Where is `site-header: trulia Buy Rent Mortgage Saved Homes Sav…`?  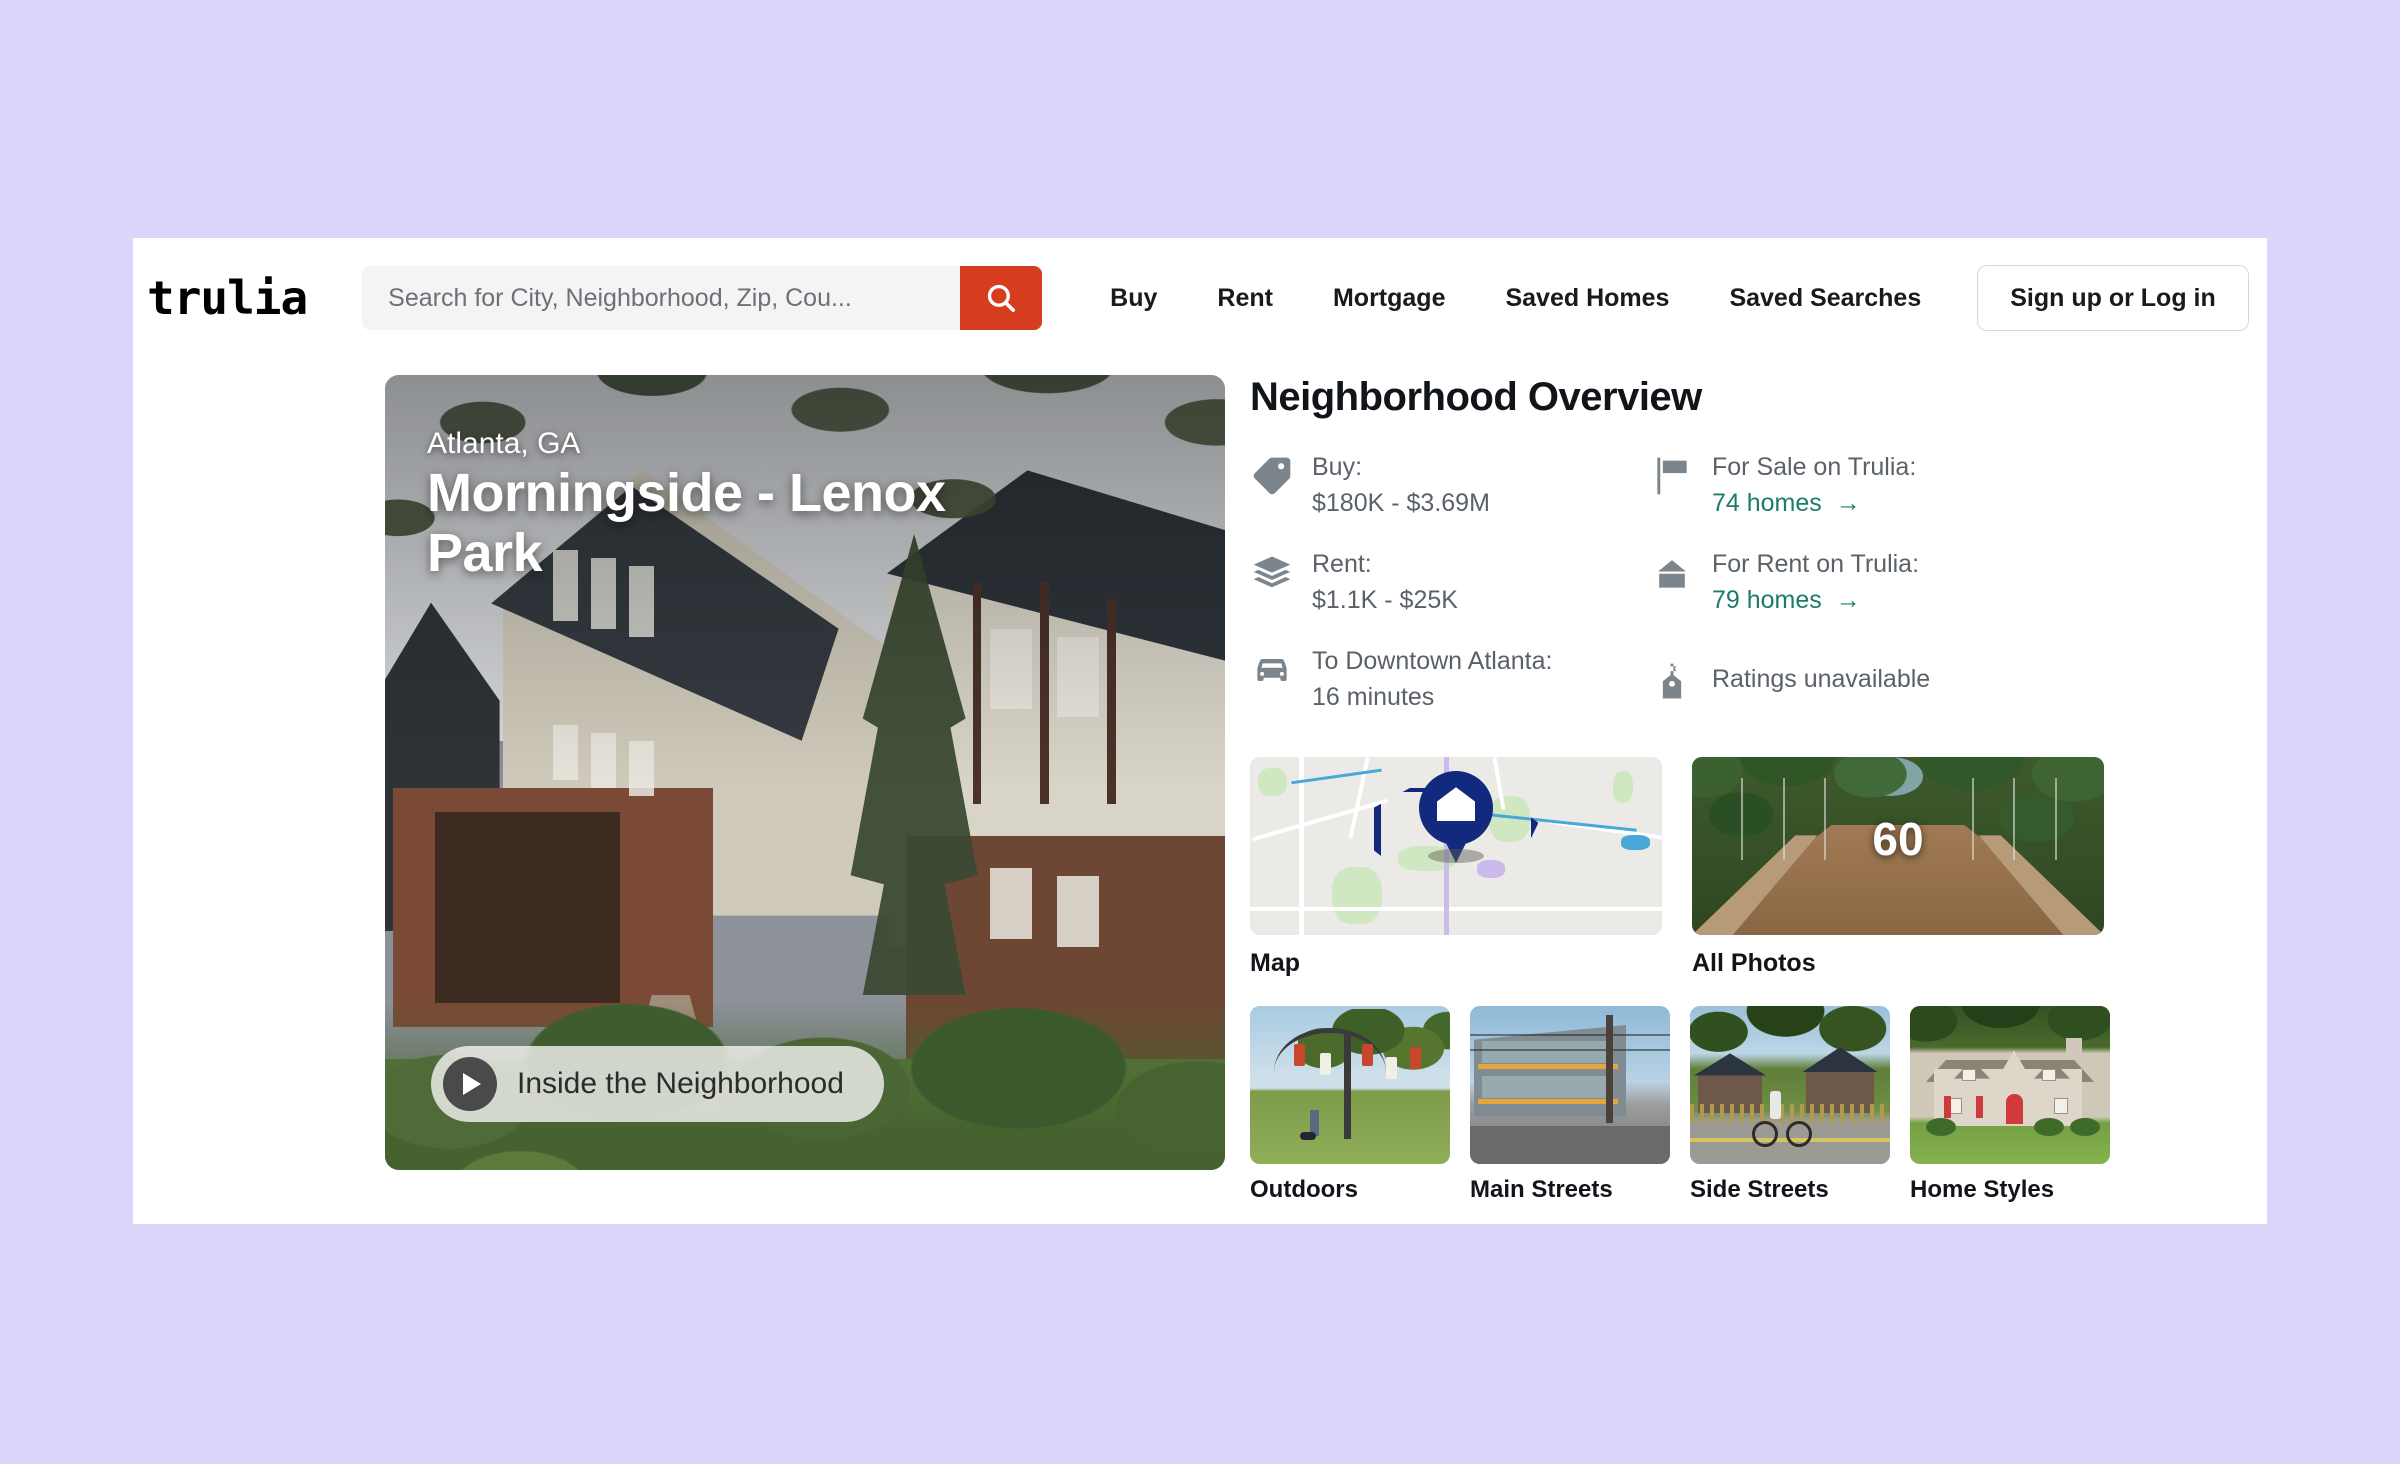 site-header: trulia Buy Rent Mortgage Saved Homes Sav… is located at coordinates (1200, 298).